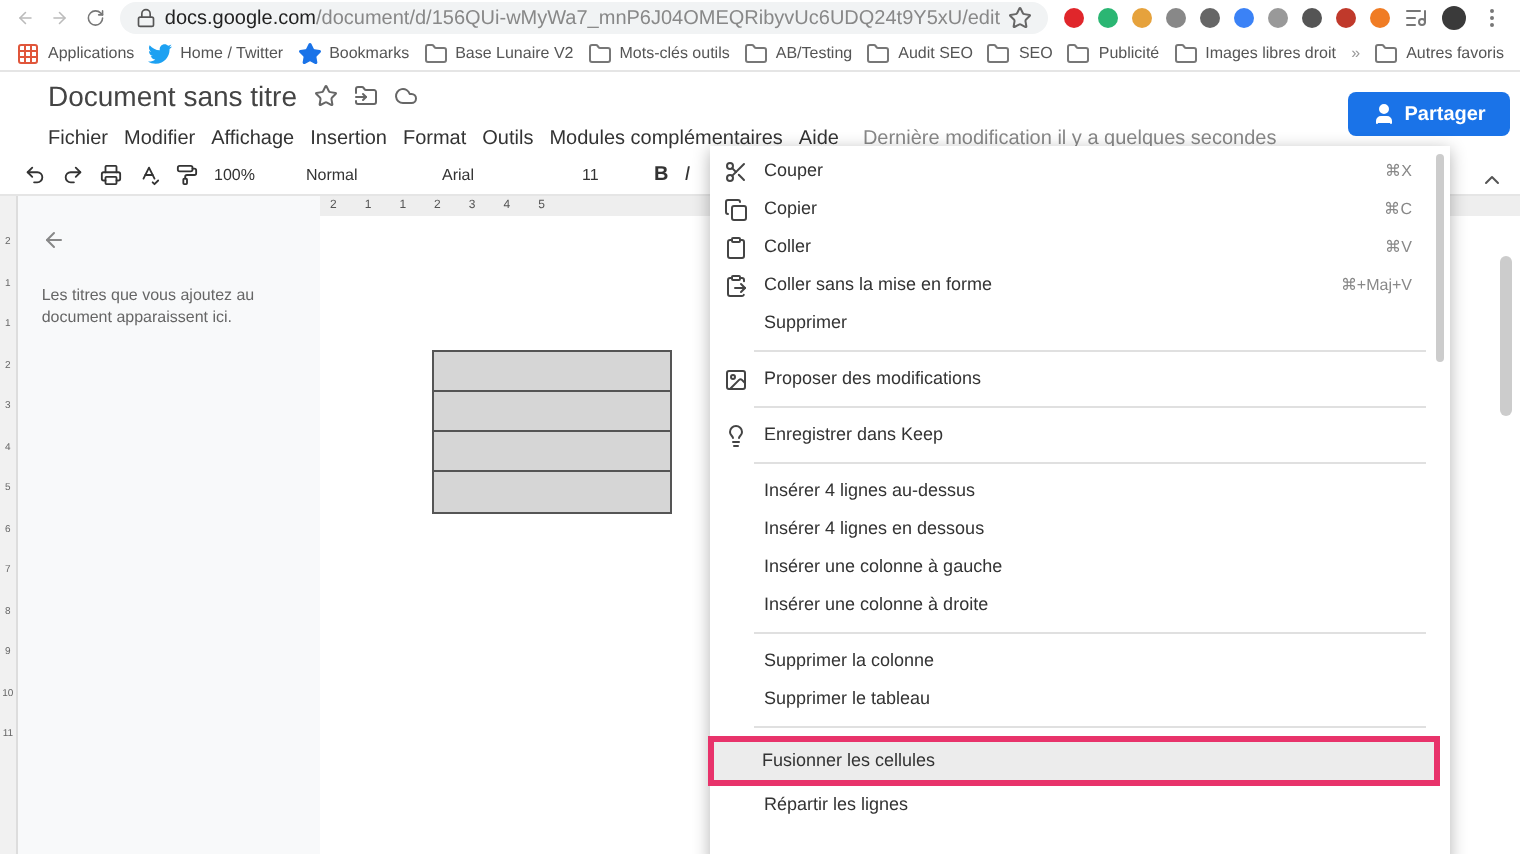 The image size is (1520, 854). Describe the element at coordinates (366, 175) in the screenshot. I see `style-select: Normal` at that location.